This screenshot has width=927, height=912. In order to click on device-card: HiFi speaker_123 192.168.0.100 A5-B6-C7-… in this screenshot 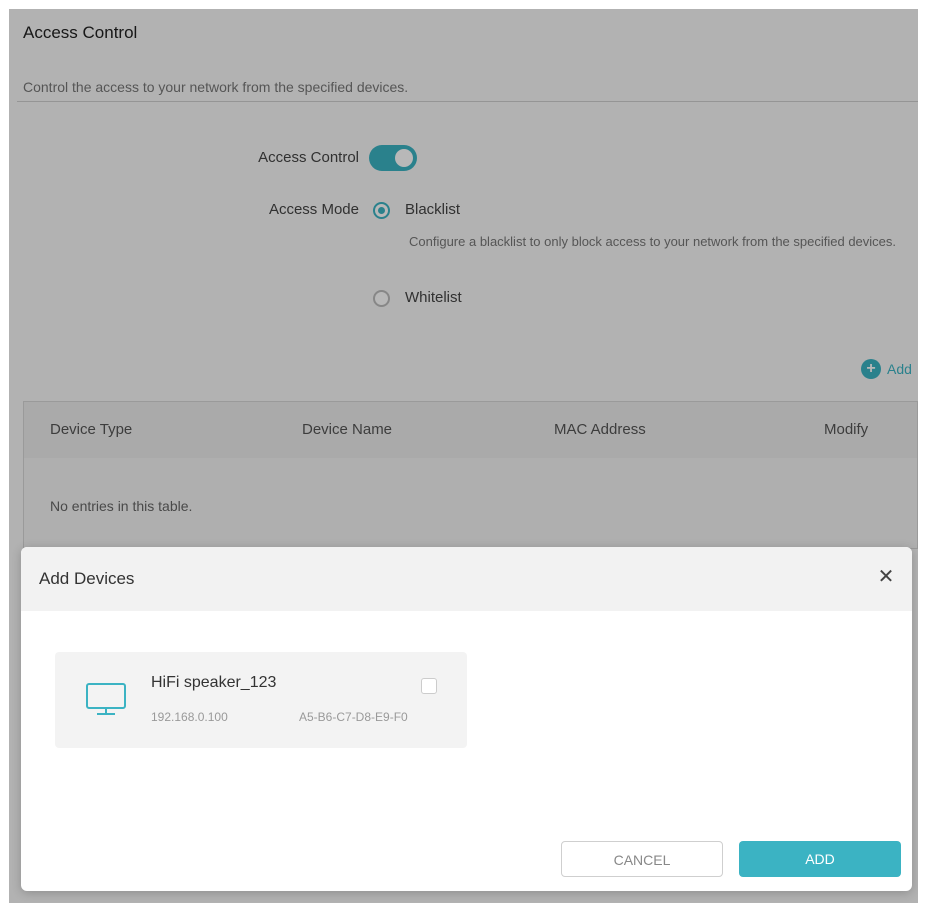, I will do `click(261, 700)`.